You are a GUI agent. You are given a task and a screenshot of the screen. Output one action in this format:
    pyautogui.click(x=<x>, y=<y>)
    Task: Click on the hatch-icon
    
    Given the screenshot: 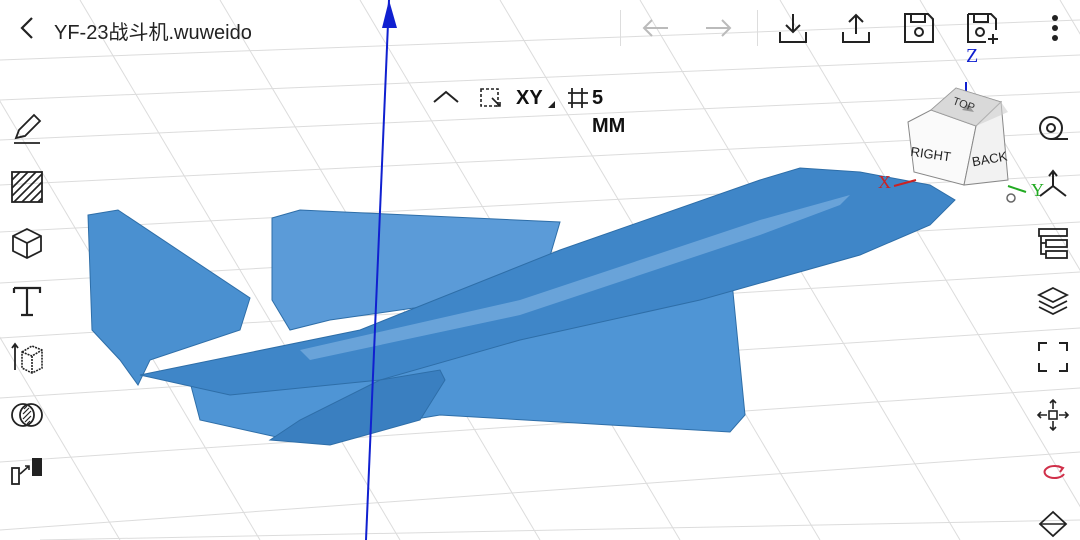 What is the action you would take?
    pyautogui.click(x=27, y=187)
    